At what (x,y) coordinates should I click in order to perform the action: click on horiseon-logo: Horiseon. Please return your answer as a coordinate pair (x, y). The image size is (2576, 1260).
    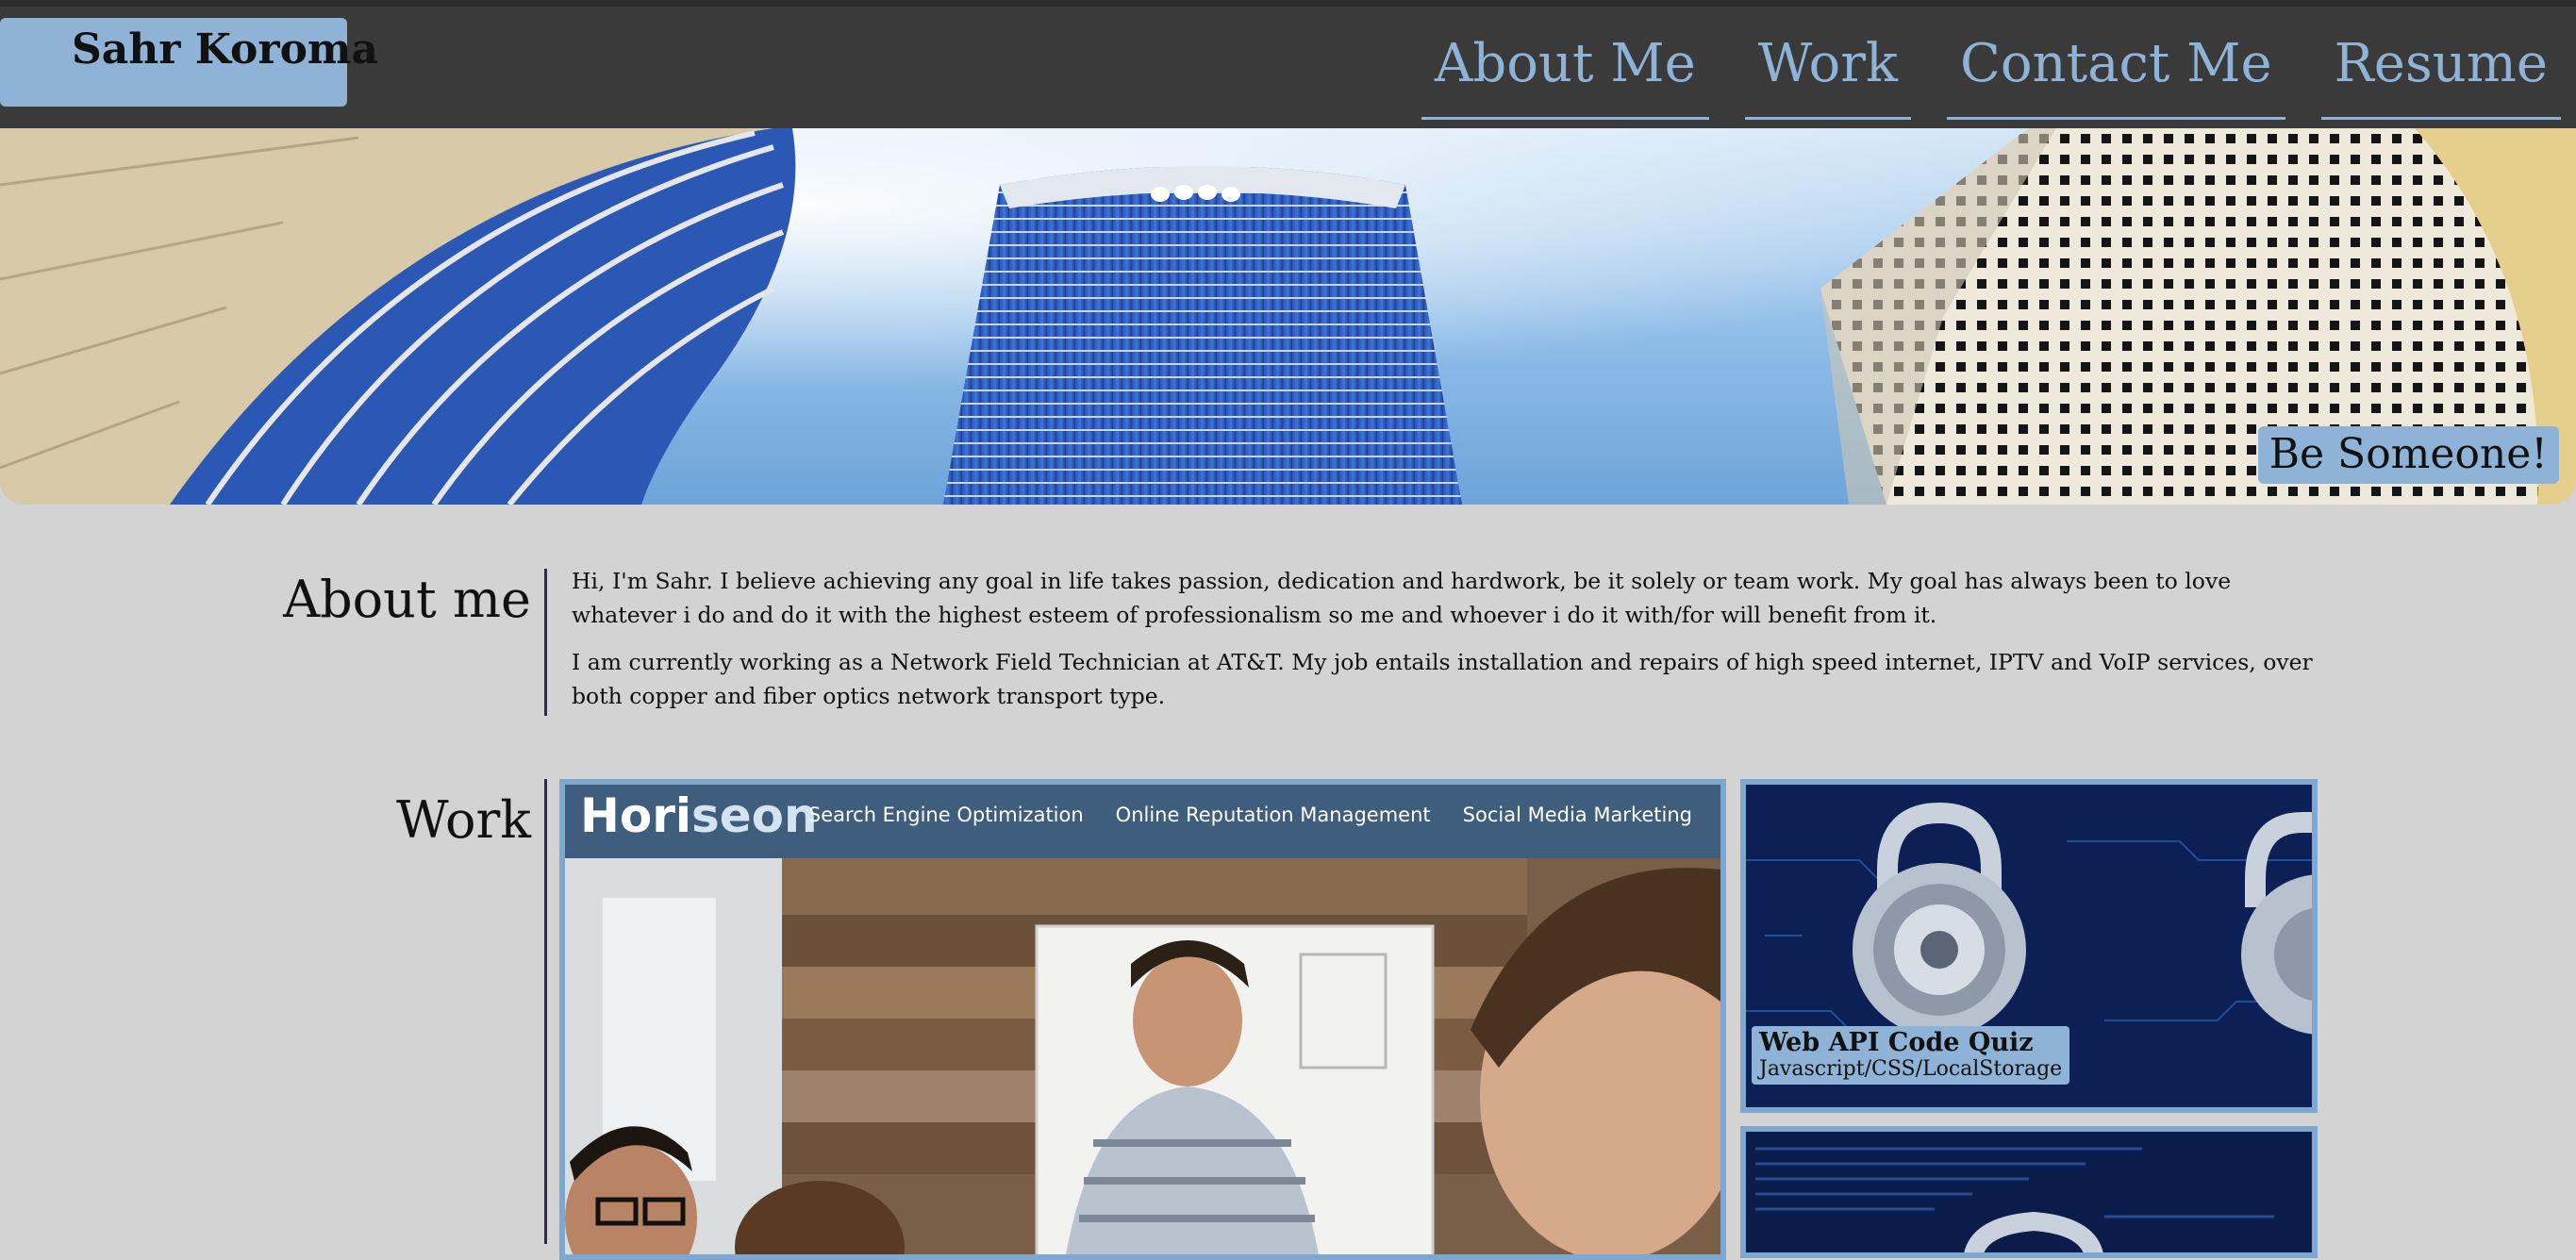
    Looking at the image, I should click on (699, 815).